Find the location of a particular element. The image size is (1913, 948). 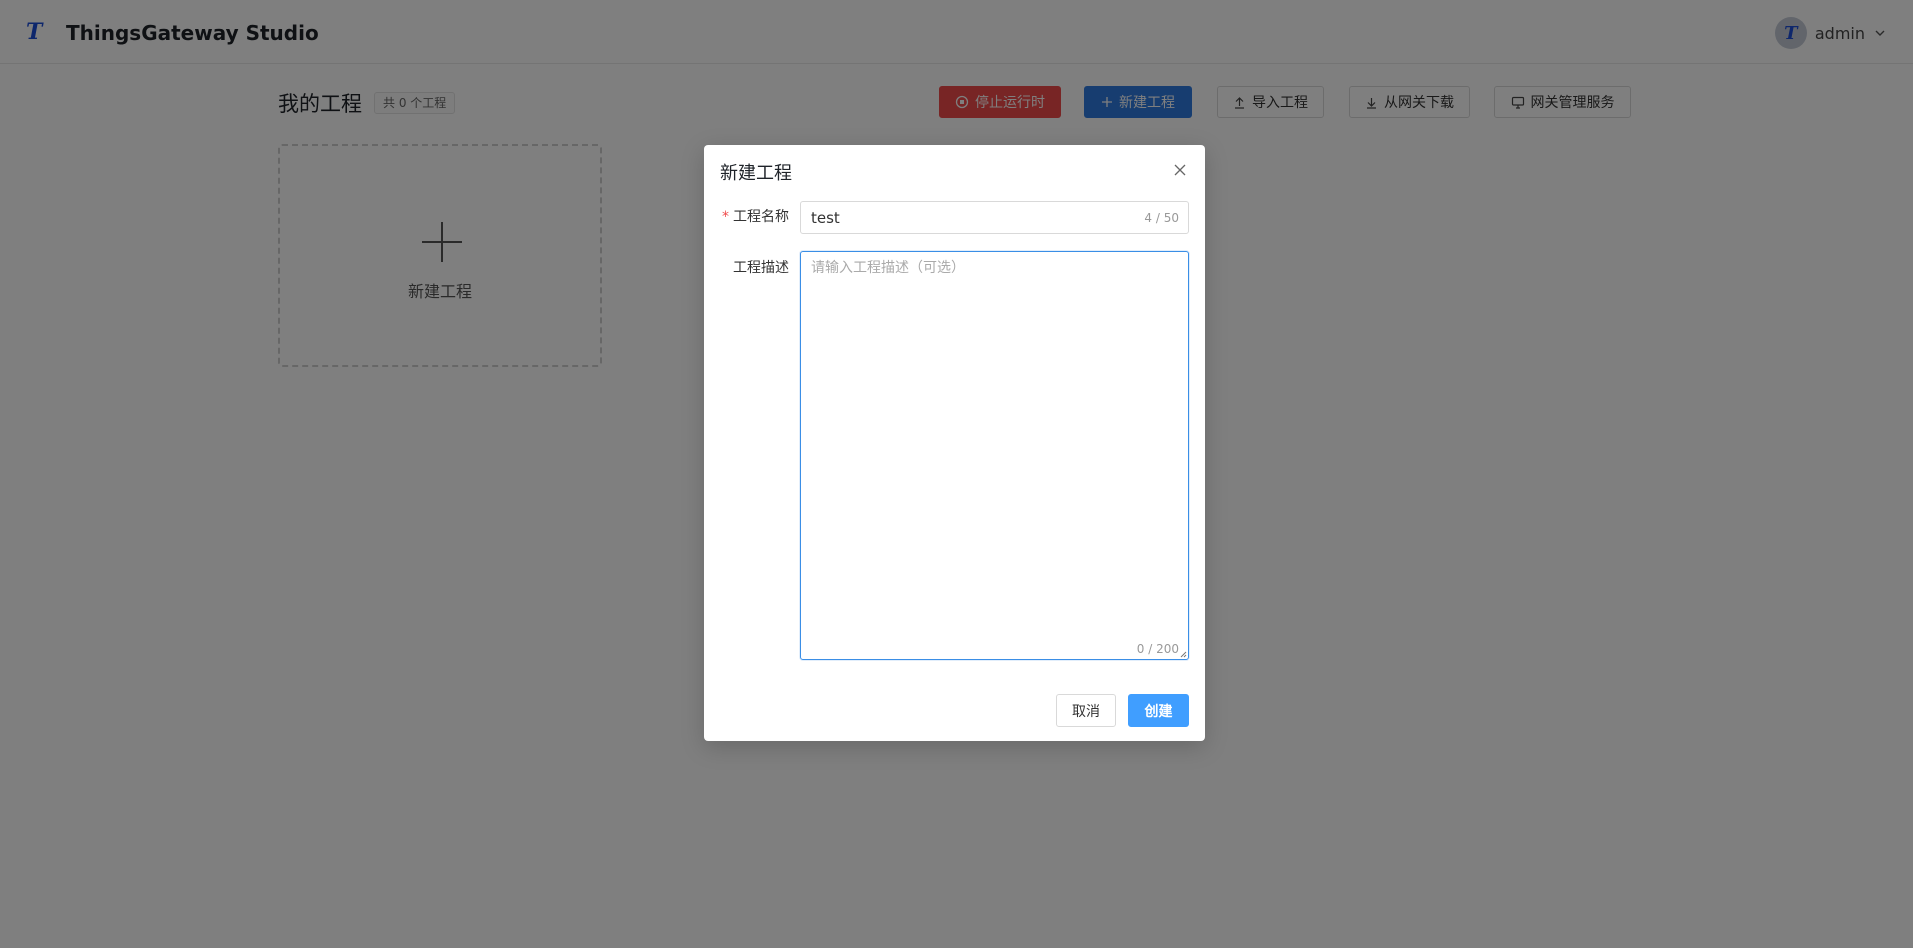

project-name-counter: 4 / 50 is located at coordinates (1161, 218).